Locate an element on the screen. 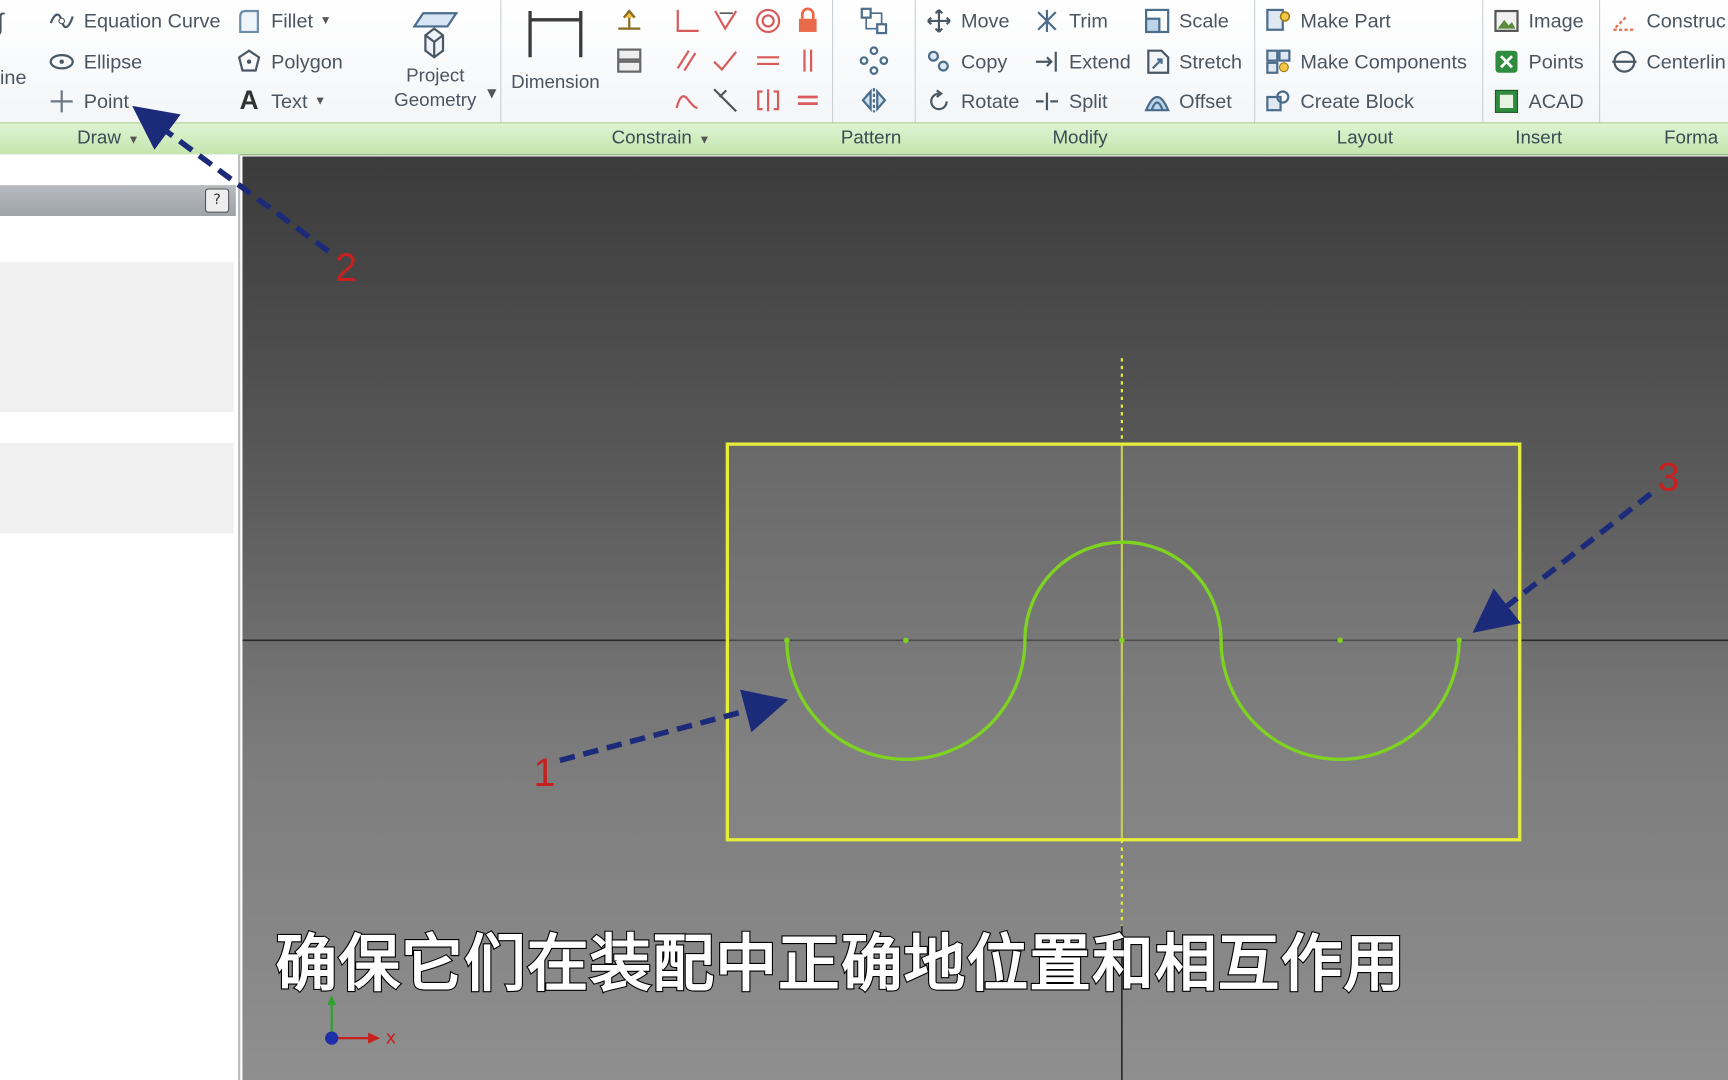 Image resolution: width=1728 pixels, height=1080 pixels. annotation-label-2: 2 is located at coordinates (346, 267).